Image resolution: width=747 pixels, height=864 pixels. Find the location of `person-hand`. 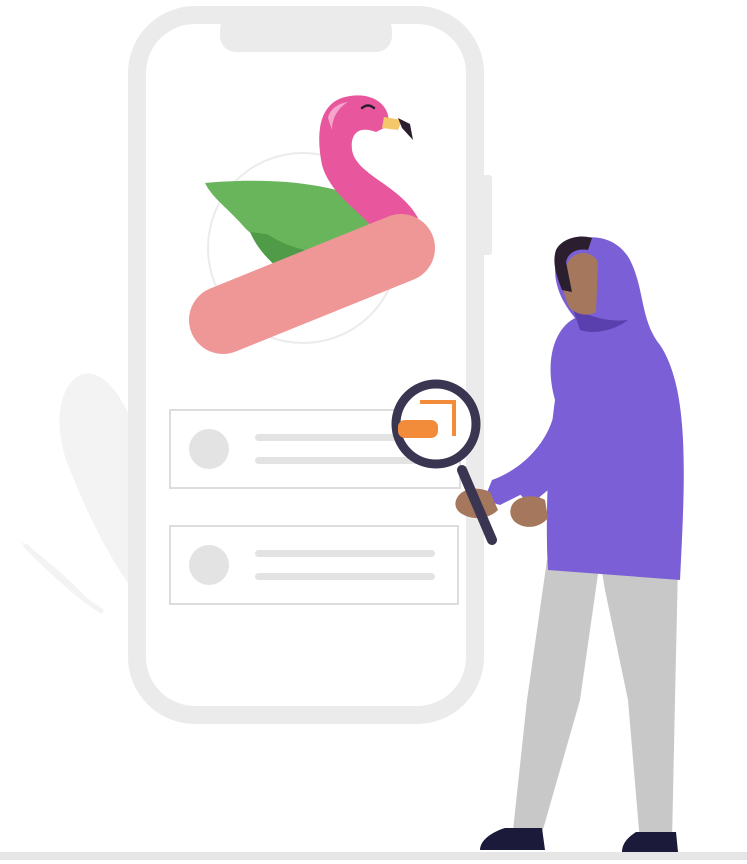

person-hand is located at coordinates (529, 511).